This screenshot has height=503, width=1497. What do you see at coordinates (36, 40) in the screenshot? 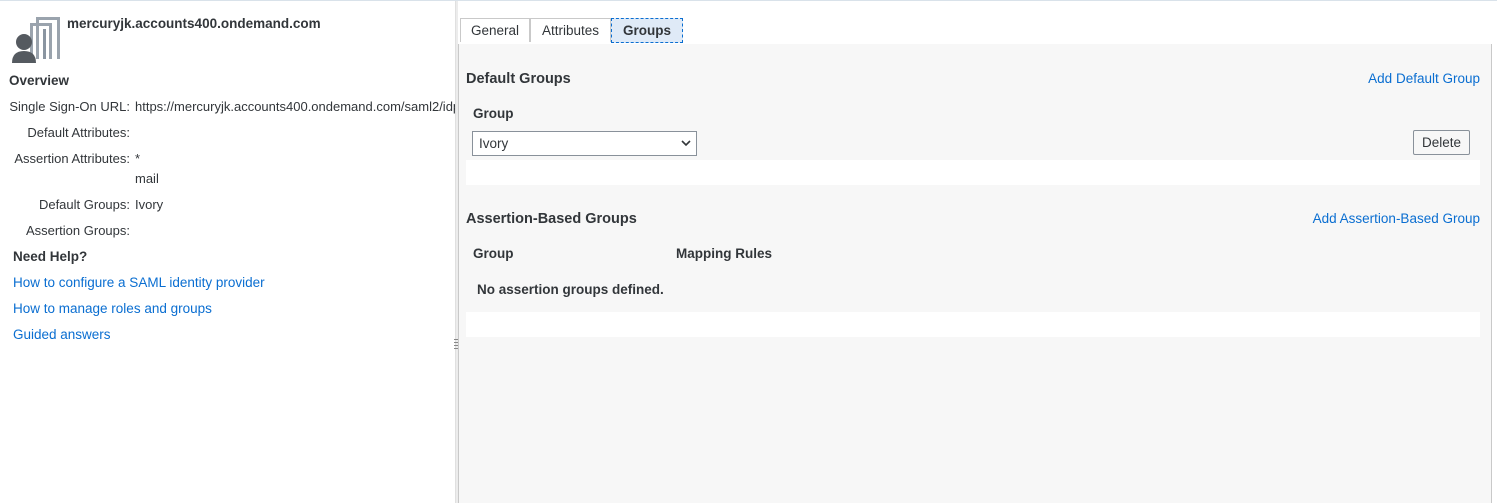
I see `user-avatar-icon` at bounding box center [36, 40].